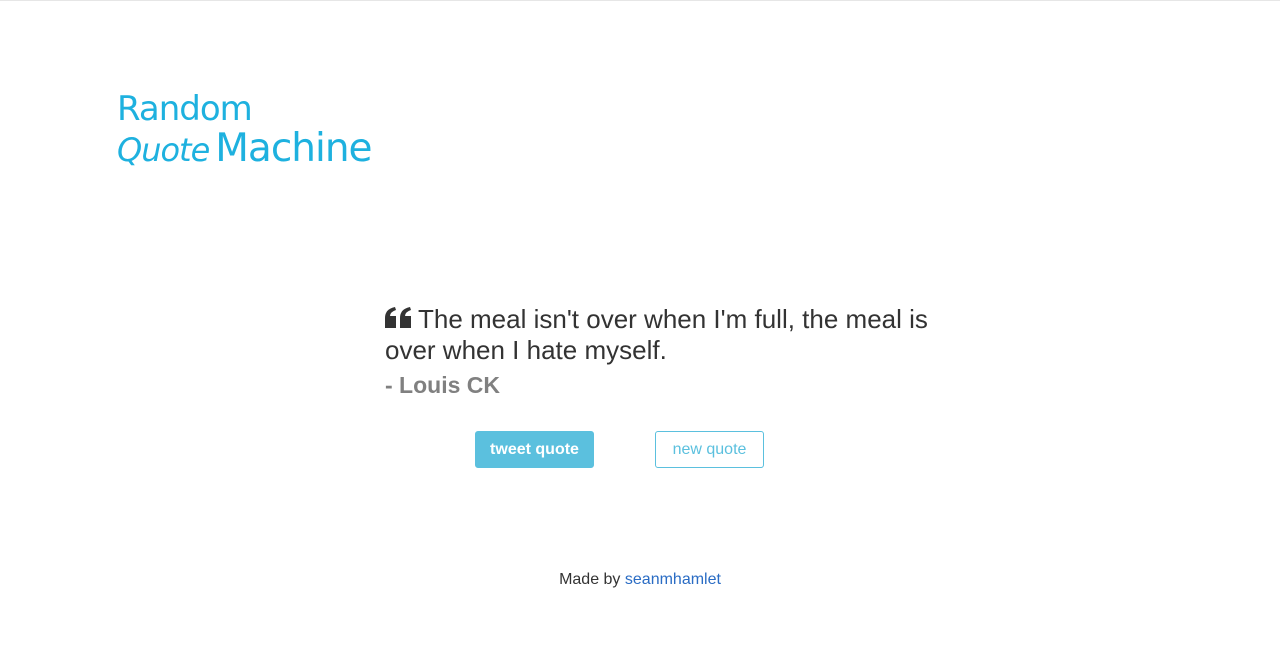 The height and width of the screenshot is (657, 1280). Describe the element at coordinates (185, 109) in the screenshot. I see `logo-word-random: Random` at that location.